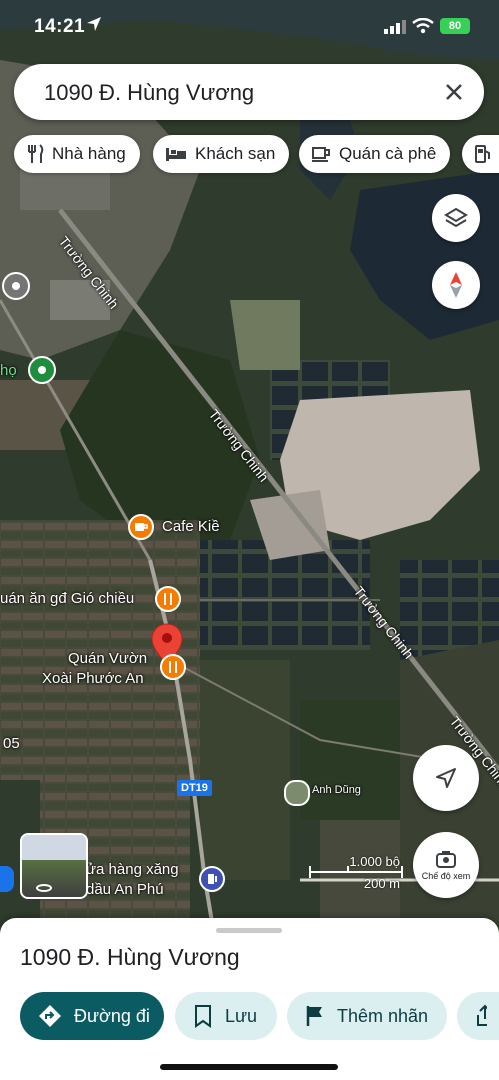  What do you see at coordinates (107, 658) in the screenshot?
I see `place-label-quan-vuon: Quán Vườn` at bounding box center [107, 658].